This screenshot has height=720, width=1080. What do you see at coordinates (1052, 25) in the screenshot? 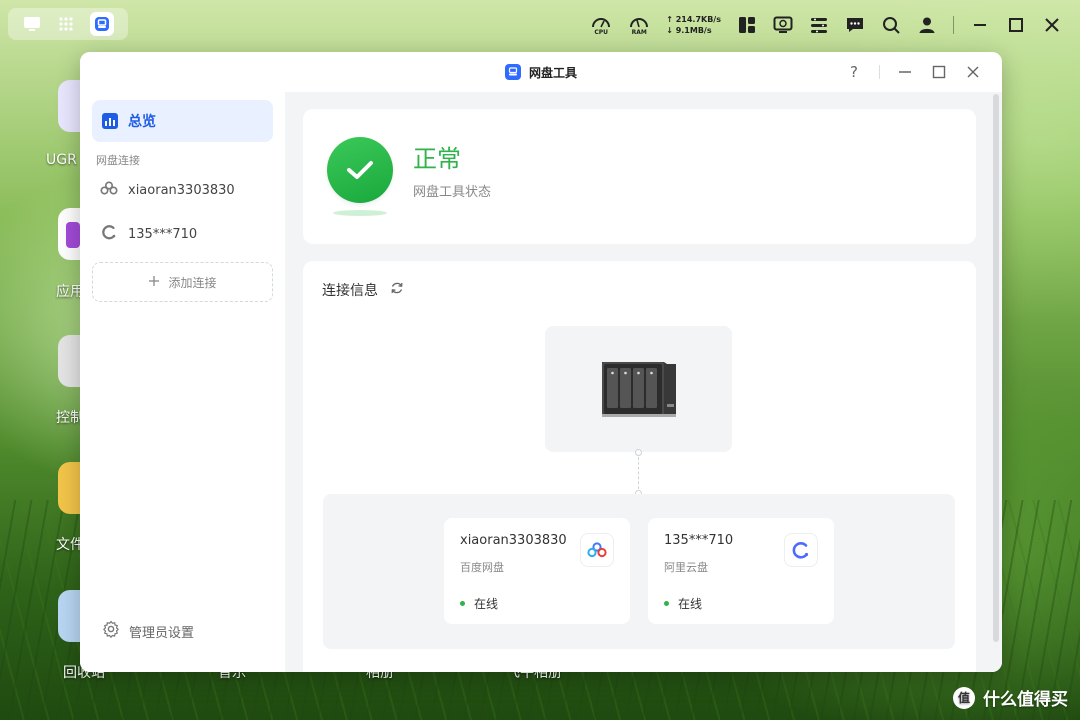
I see `desktop-close-icon` at bounding box center [1052, 25].